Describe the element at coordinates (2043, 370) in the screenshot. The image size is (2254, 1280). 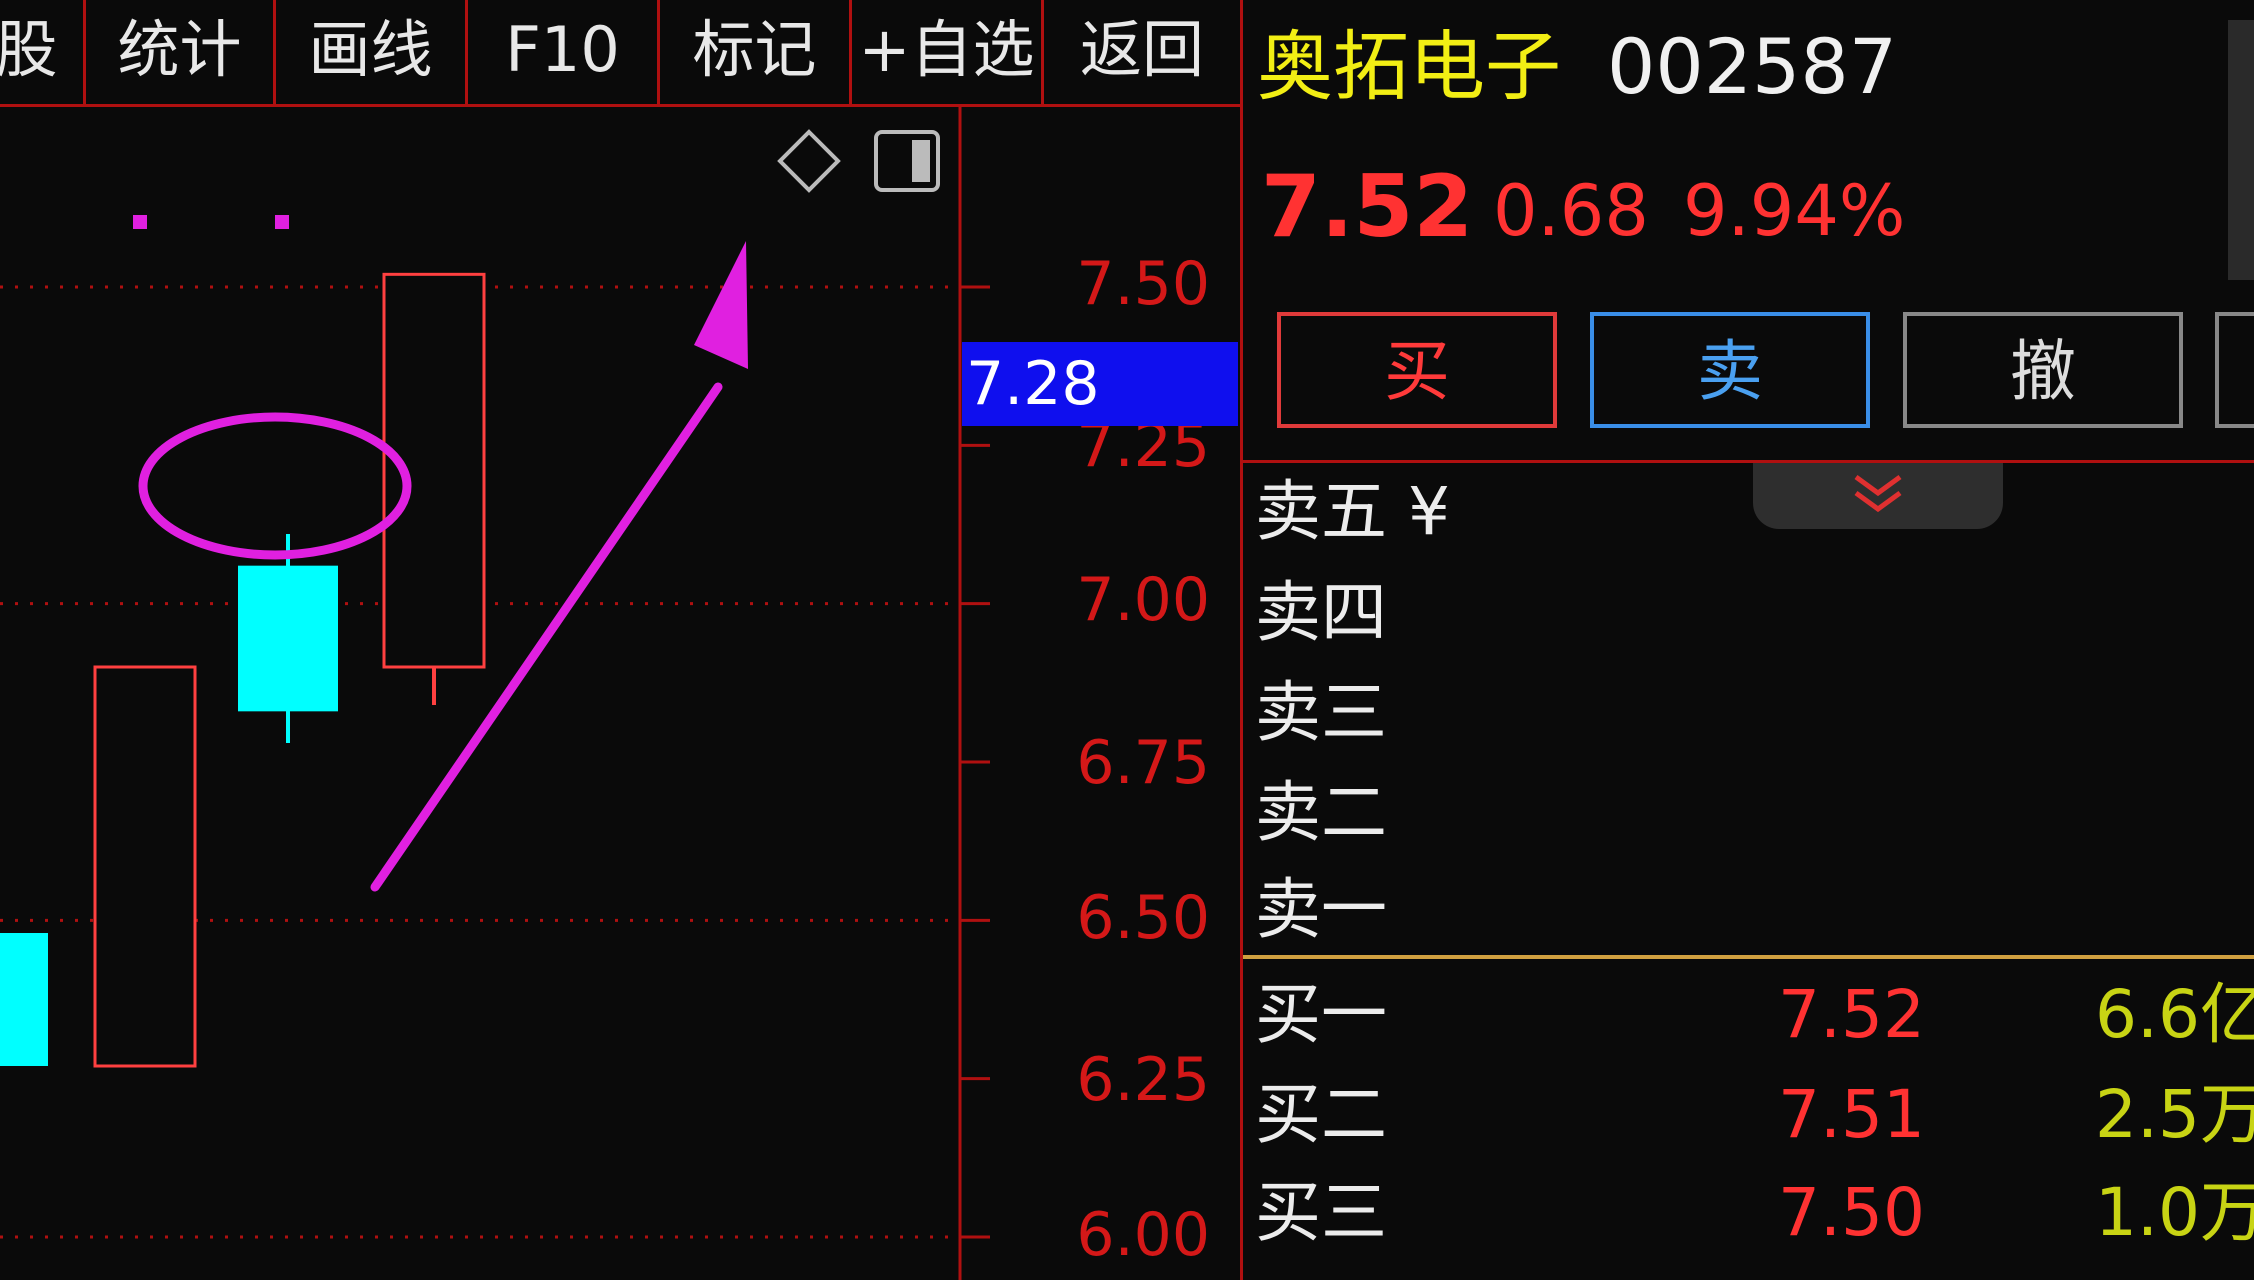
I see `cancel-order-button: 撤` at that location.